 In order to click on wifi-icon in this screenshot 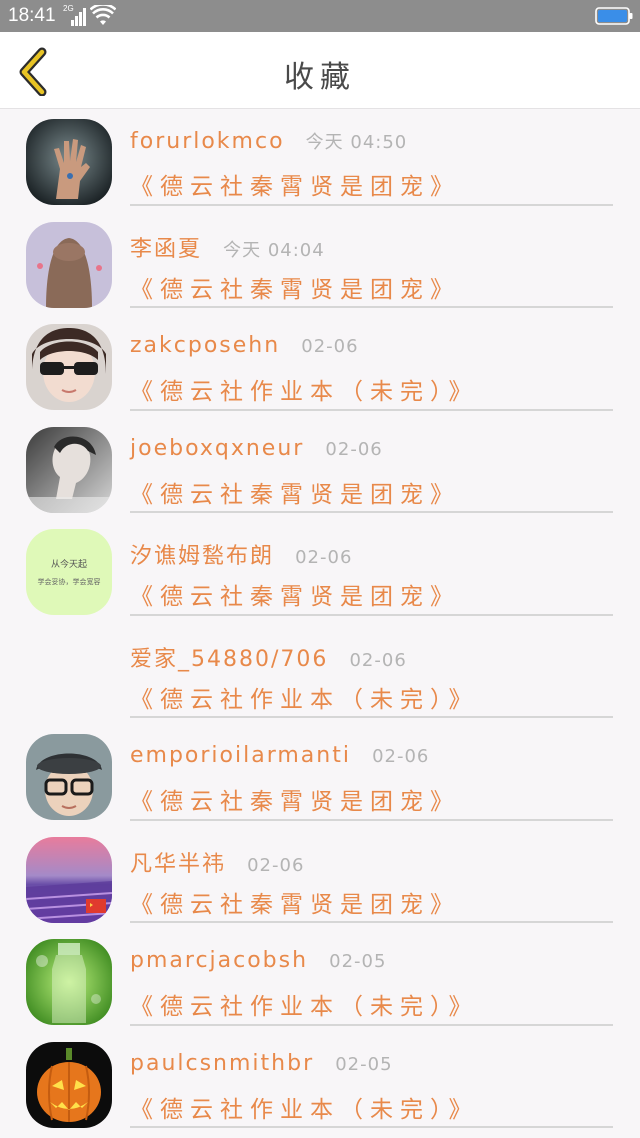, I will do `click(103, 15)`.